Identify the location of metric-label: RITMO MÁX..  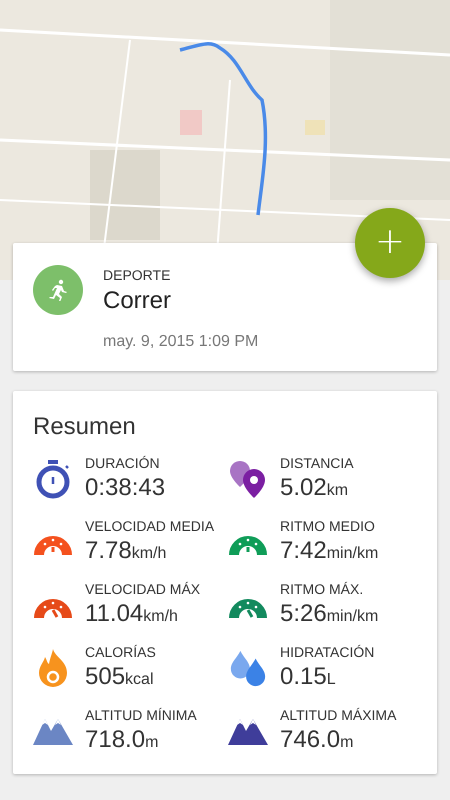
(322, 589).